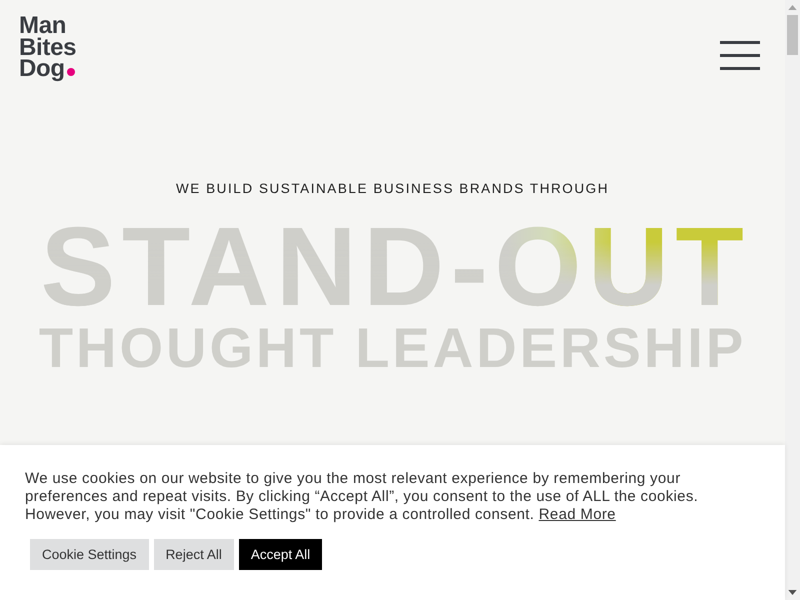 This screenshot has height=600, width=800. Describe the element at coordinates (792, 592) in the screenshot. I see `scroll-down-icon` at that location.